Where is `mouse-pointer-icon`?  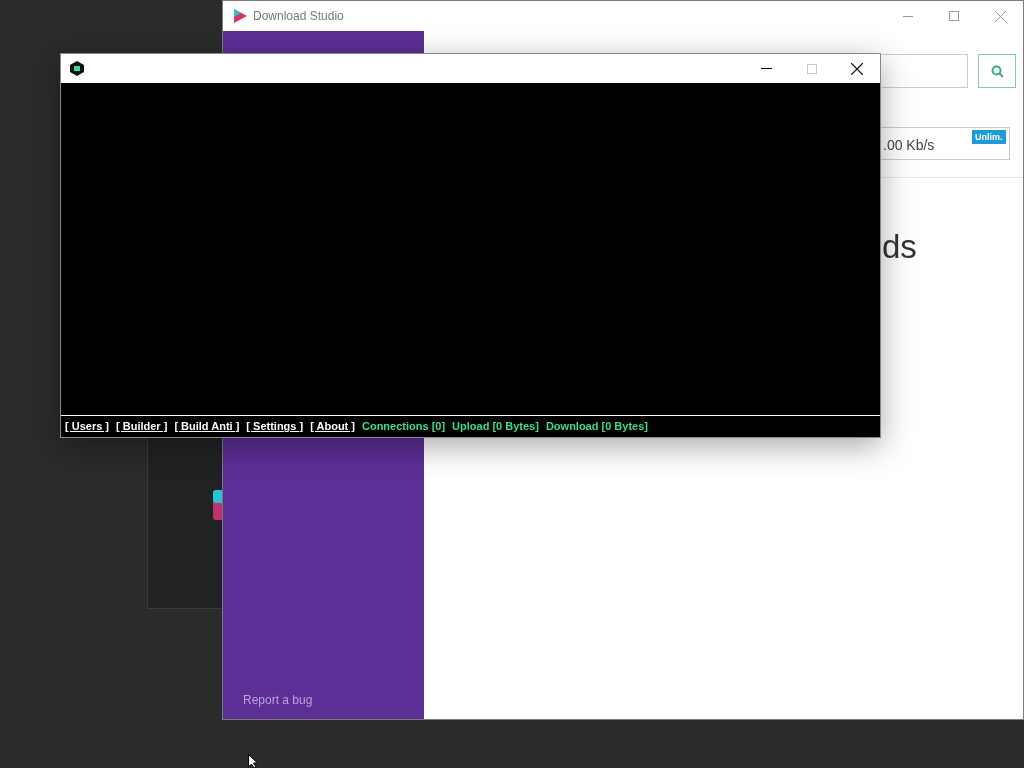 mouse-pointer-icon is located at coordinates (253, 761).